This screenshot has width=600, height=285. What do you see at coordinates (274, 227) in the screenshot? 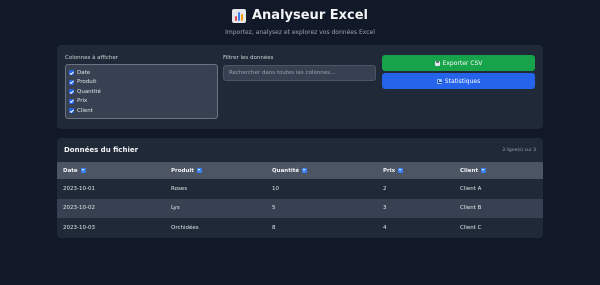
I see `table-cell: 8` at bounding box center [274, 227].